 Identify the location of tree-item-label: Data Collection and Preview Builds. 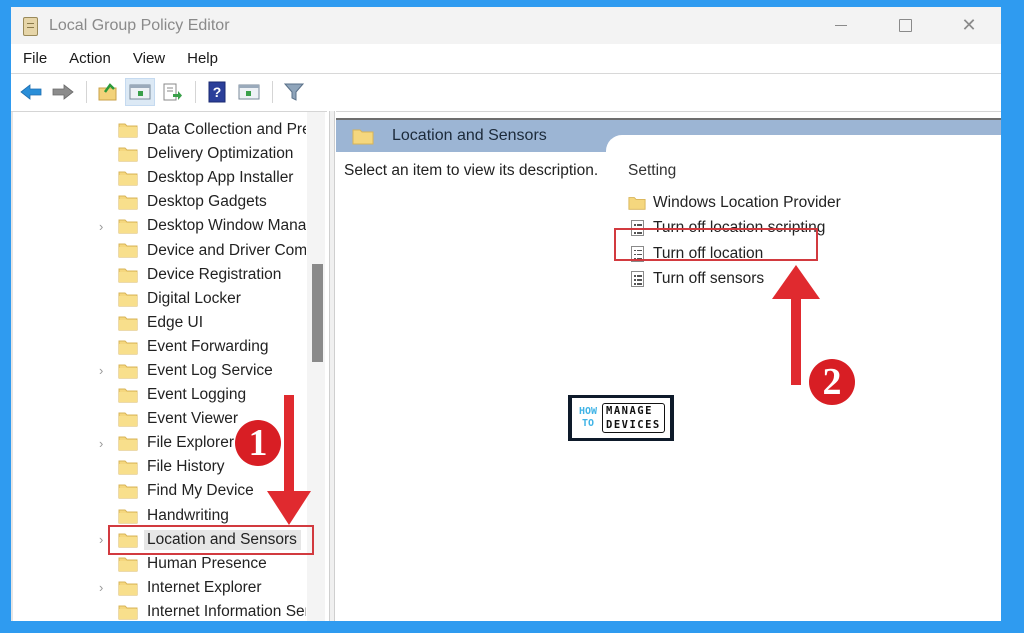
(226, 130).